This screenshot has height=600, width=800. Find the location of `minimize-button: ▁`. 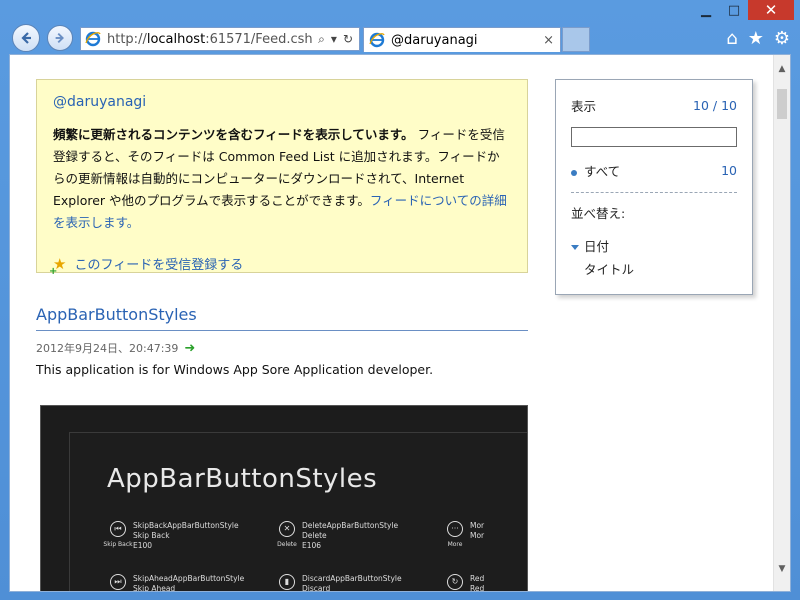

minimize-button: ▁ is located at coordinates (706, 10).